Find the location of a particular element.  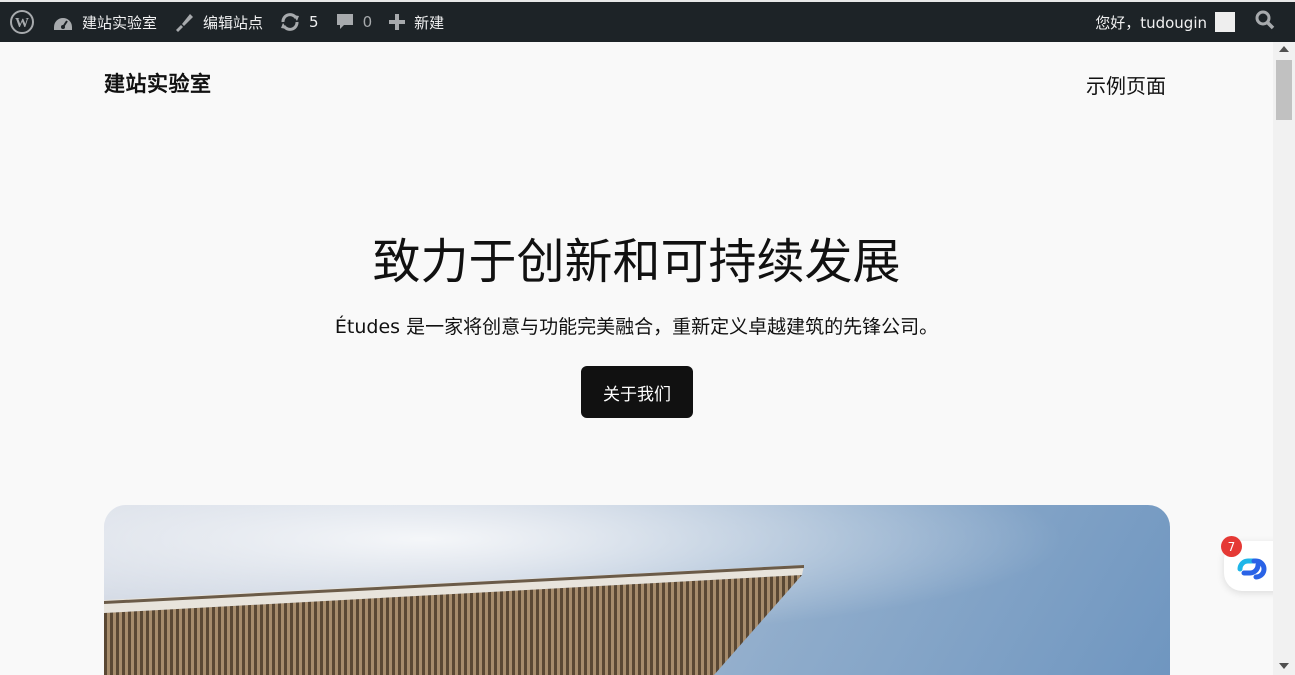

scroll-down-arrow-icon is located at coordinates (1284, 666).